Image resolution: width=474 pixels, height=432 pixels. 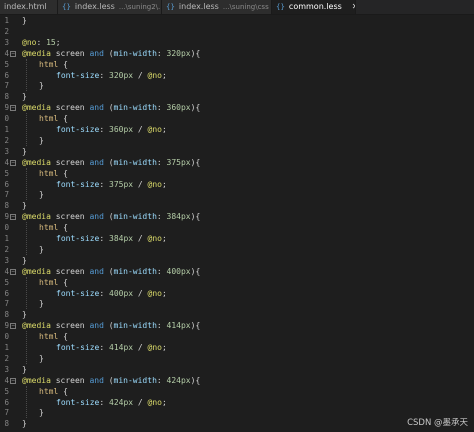 What do you see at coordinates (217, 7) in the screenshot?
I see `tab-2: {} index.less ...\suning\css` at bounding box center [217, 7].